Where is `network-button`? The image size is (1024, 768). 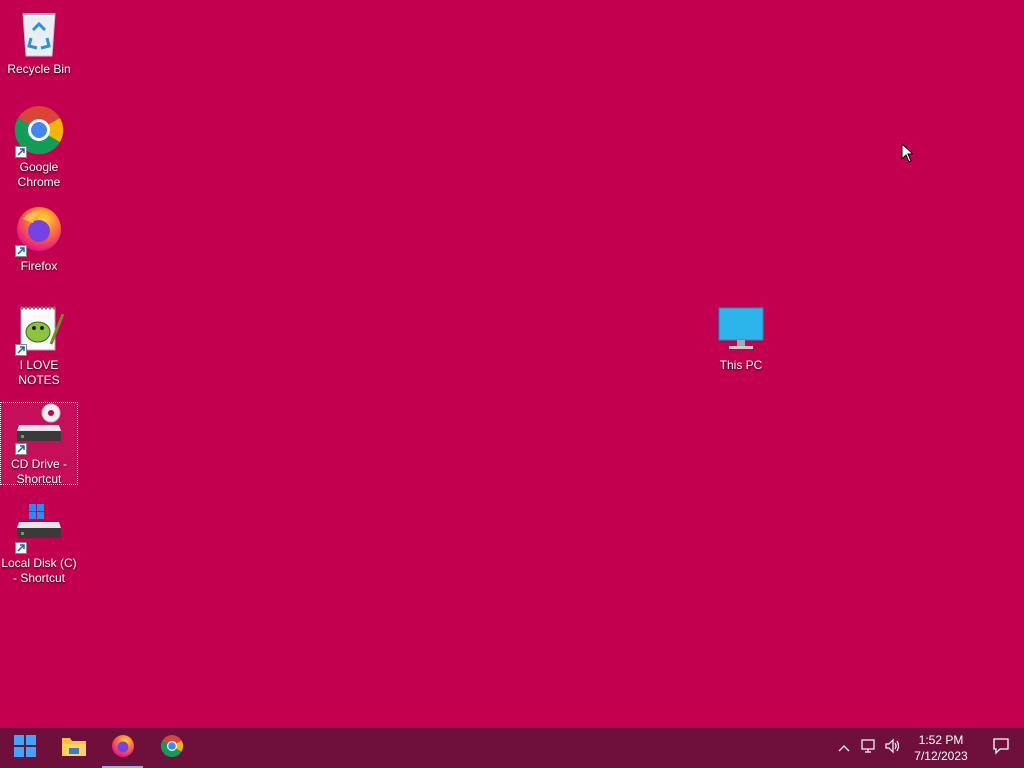
network-button is located at coordinates (868, 748).